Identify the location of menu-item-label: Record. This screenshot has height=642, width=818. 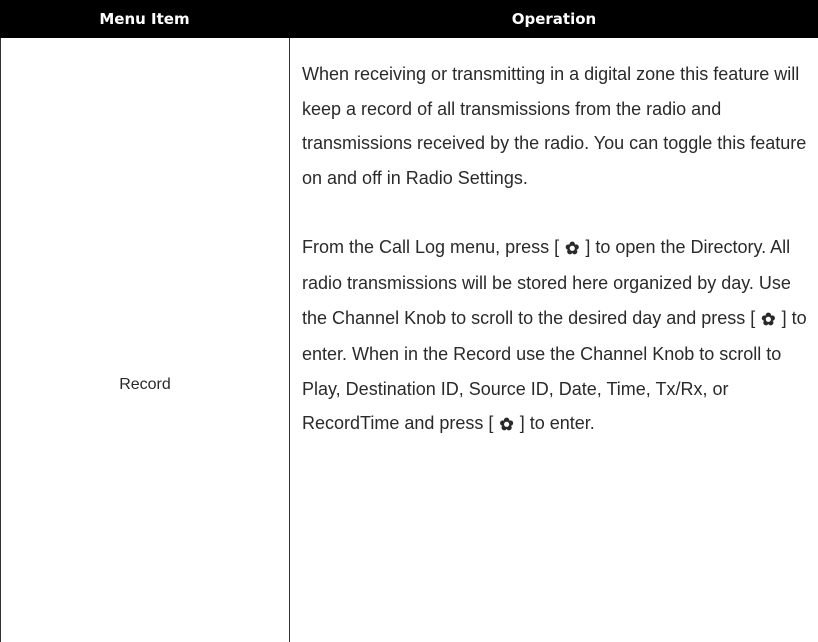
(145, 384).